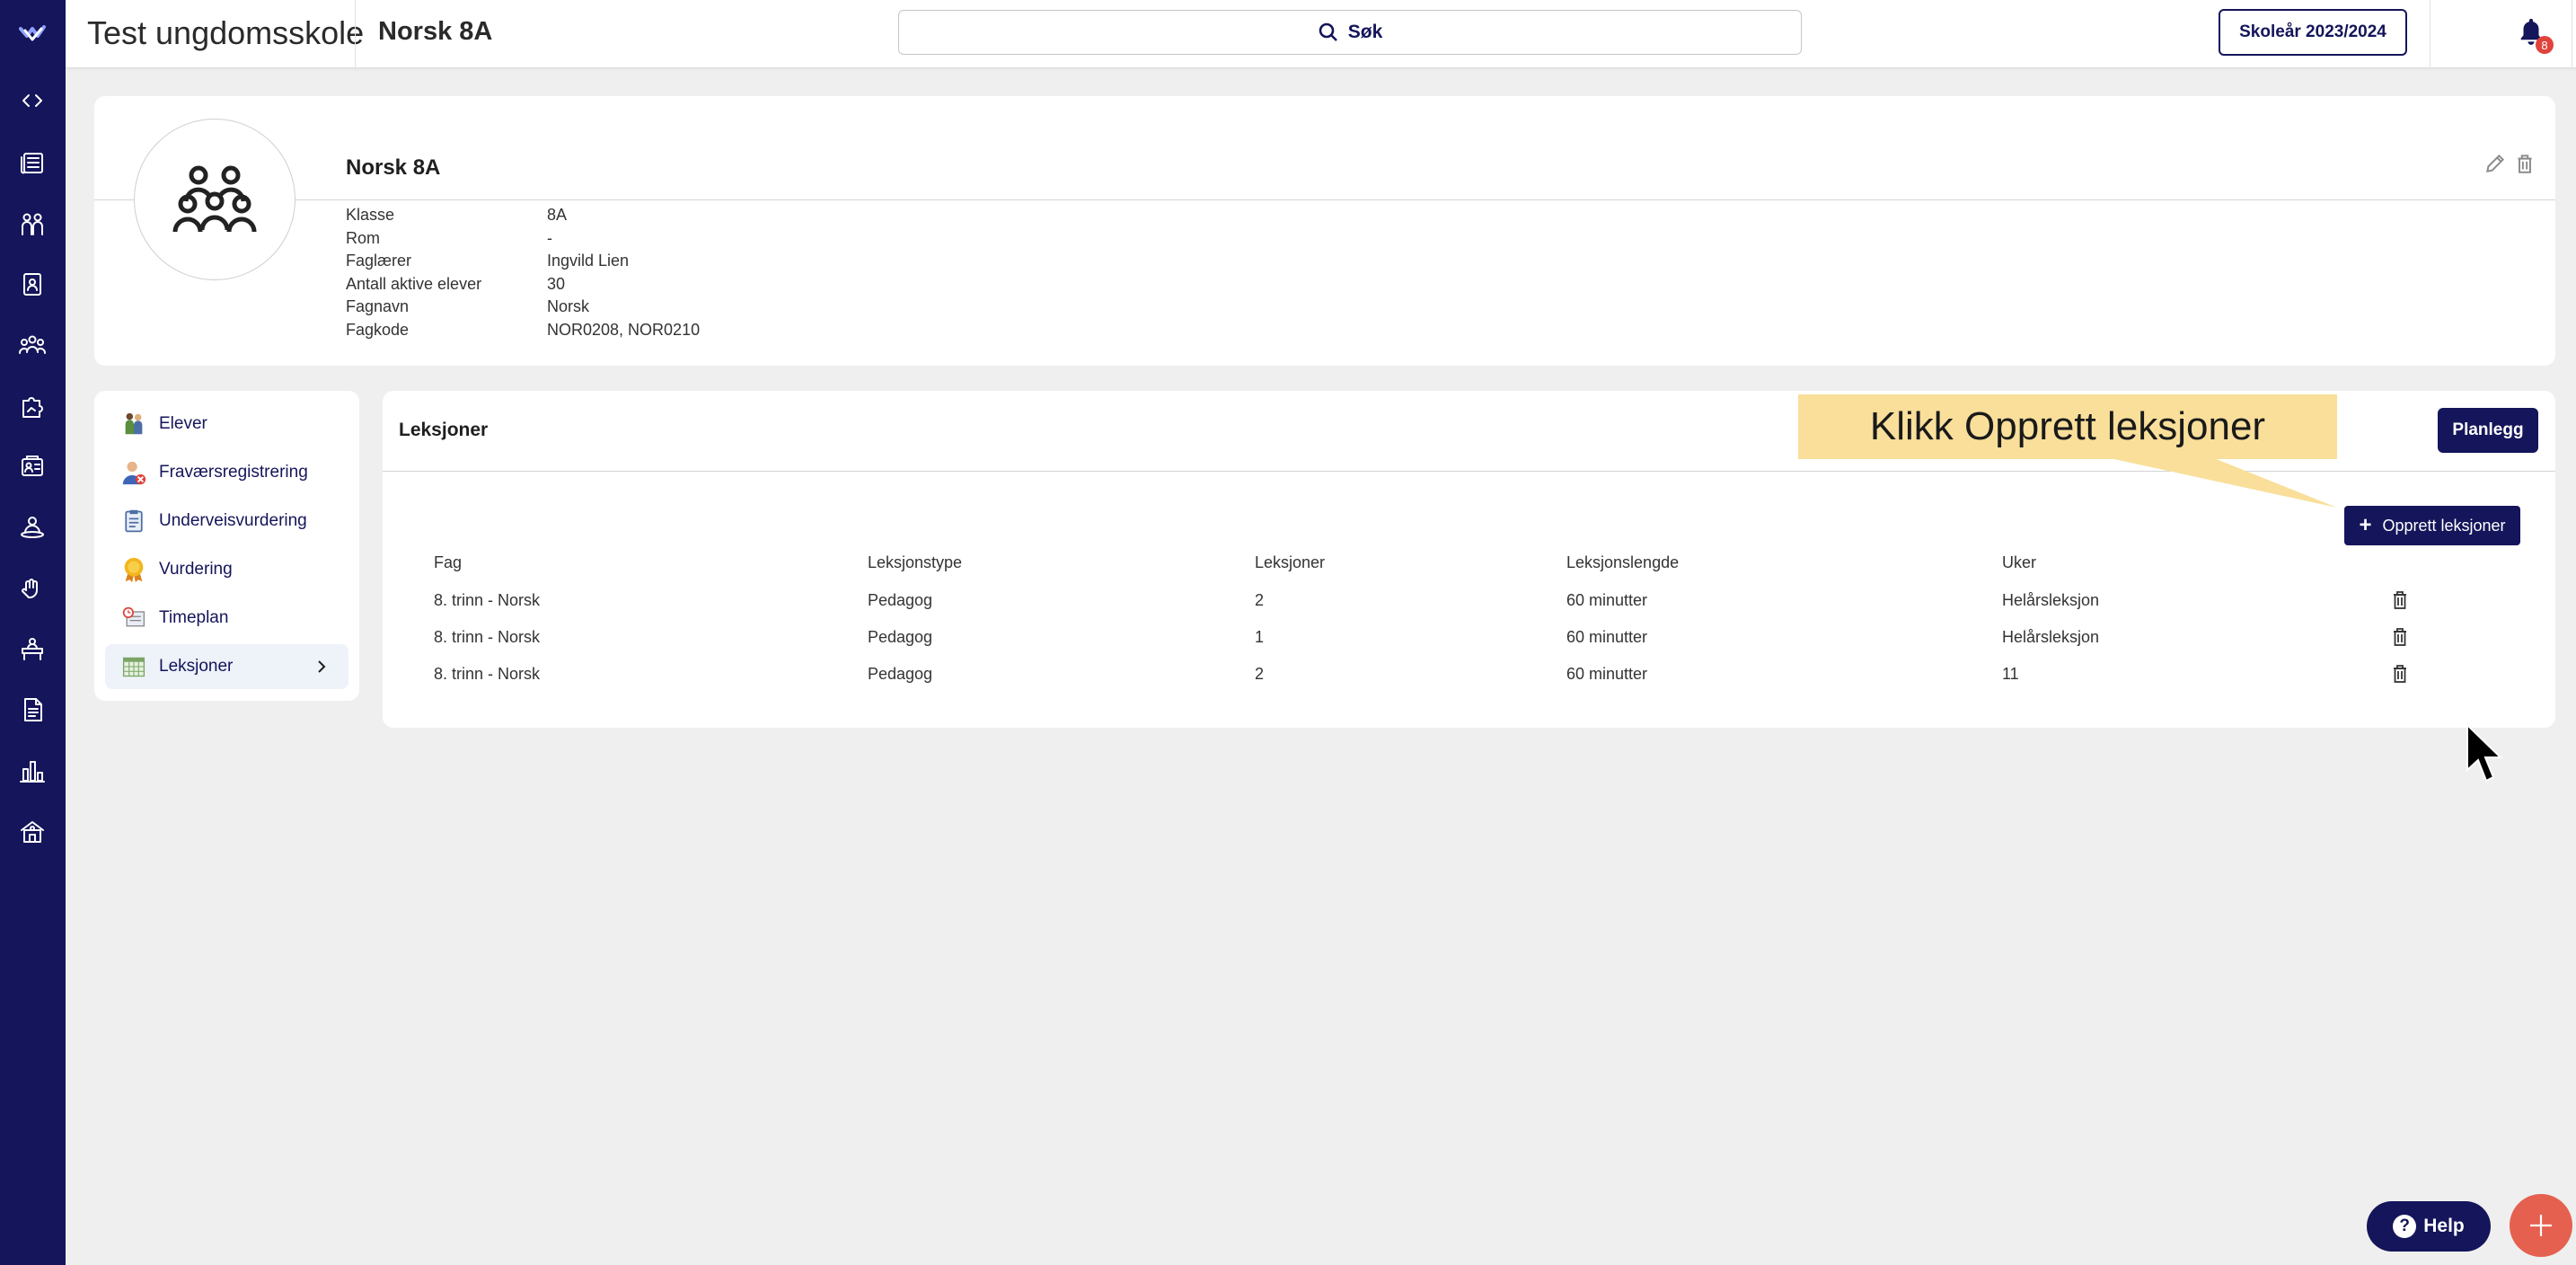 The image size is (2576, 1265). I want to click on notification-badge: 8, so click(2545, 45).